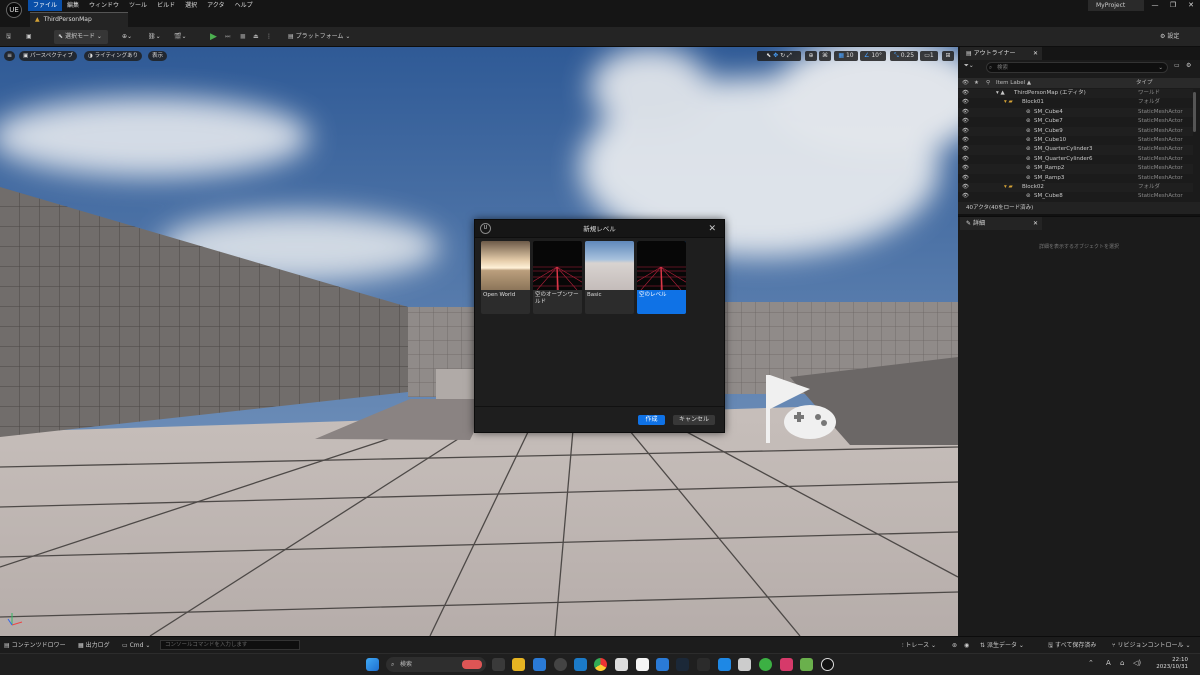 This screenshot has height=675, width=1200. Describe the element at coordinates (775, 55) in the screenshot. I see `move-tool-icon: ✥` at that location.